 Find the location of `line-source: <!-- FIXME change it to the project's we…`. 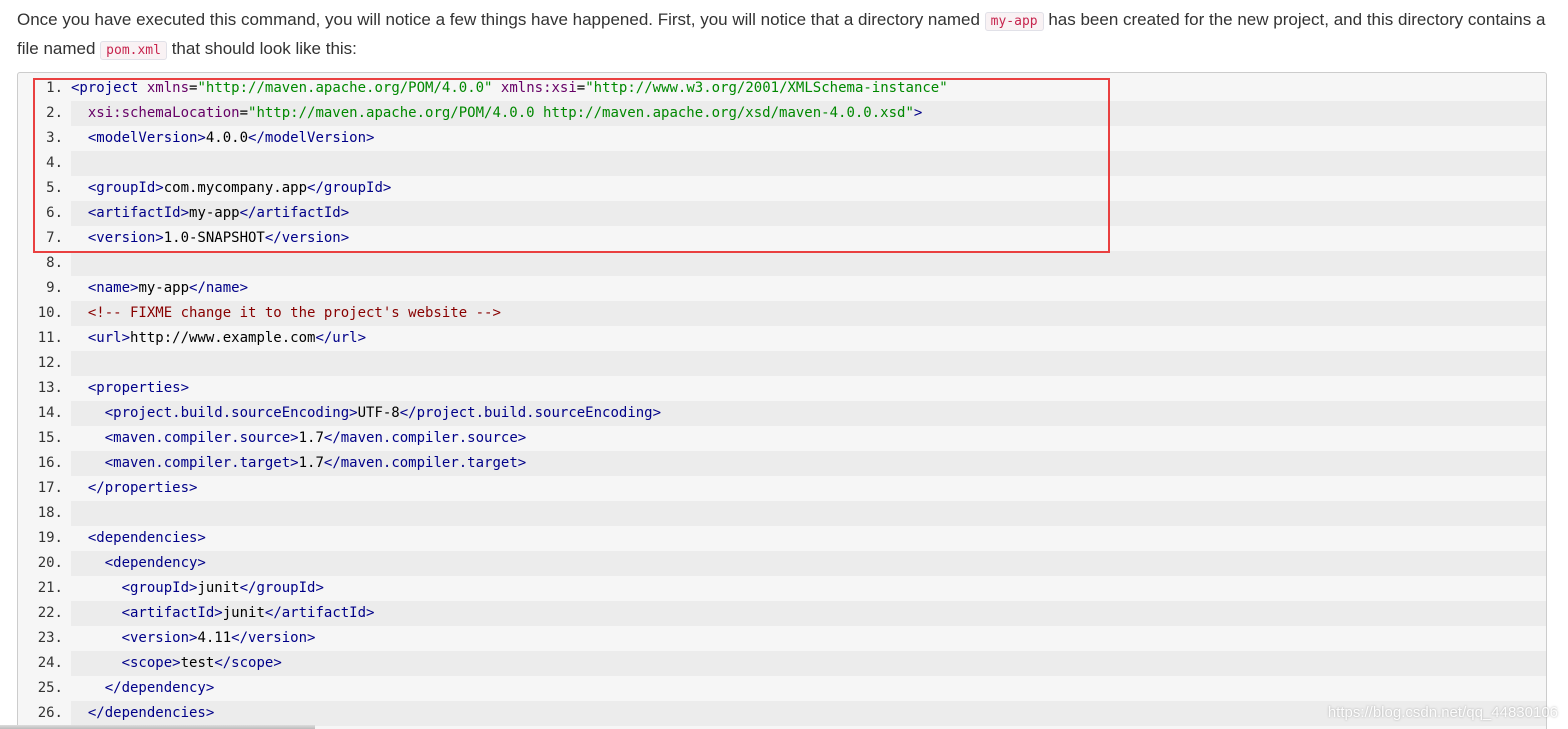

line-source: <!-- FIXME change it to the project's we… is located at coordinates (808, 313).